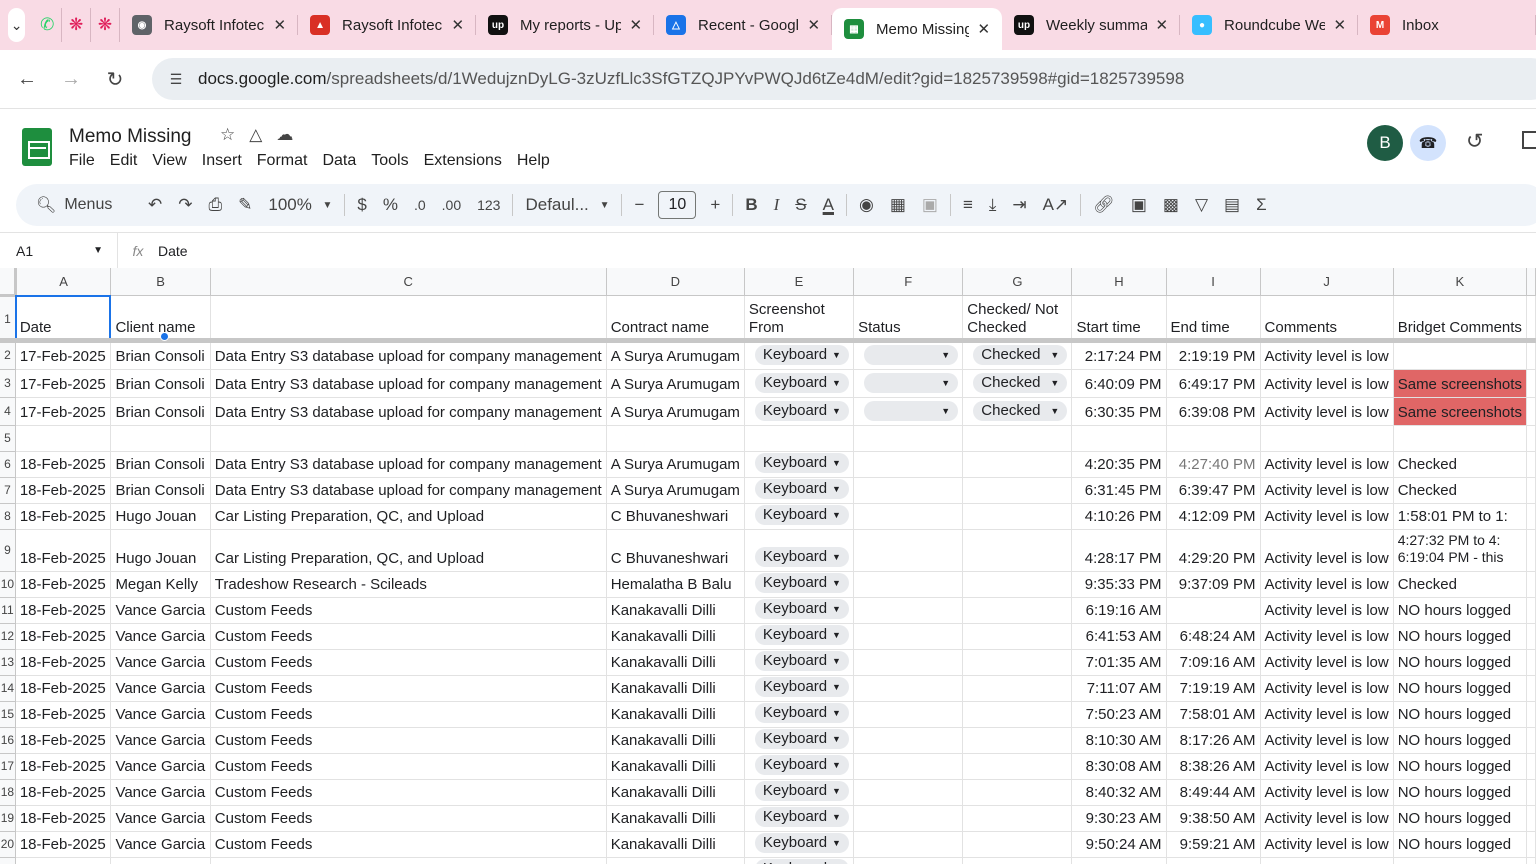 The height and width of the screenshot is (864, 1536). I want to click on header-cell: Start time, so click(1119, 318).